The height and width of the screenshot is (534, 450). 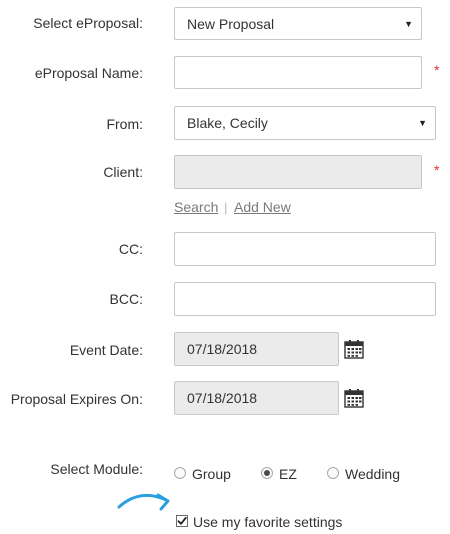 What do you see at coordinates (305, 249) in the screenshot?
I see `cc-input` at bounding box center [305, 249].